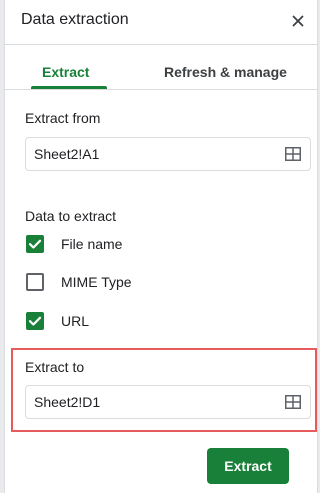  I want to click on extract-to-value: Sheet2!D1, so click(67, 402).